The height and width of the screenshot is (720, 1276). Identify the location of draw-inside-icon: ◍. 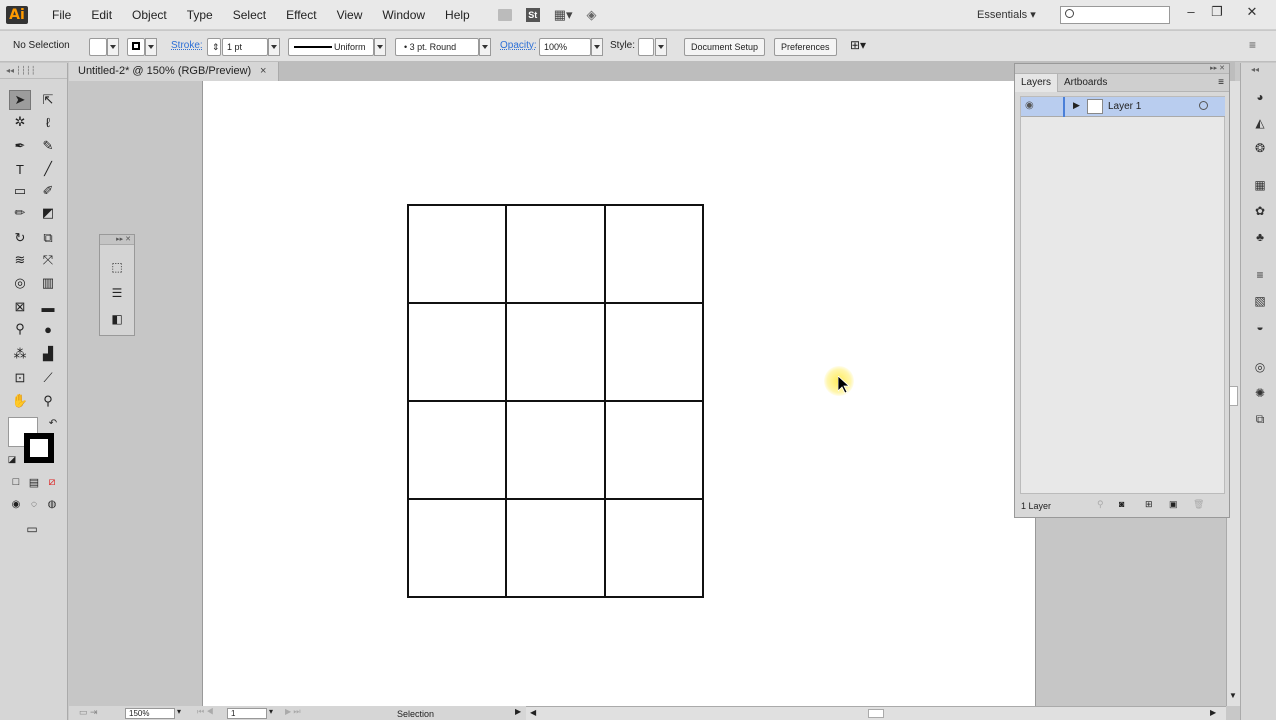
(52, 504).